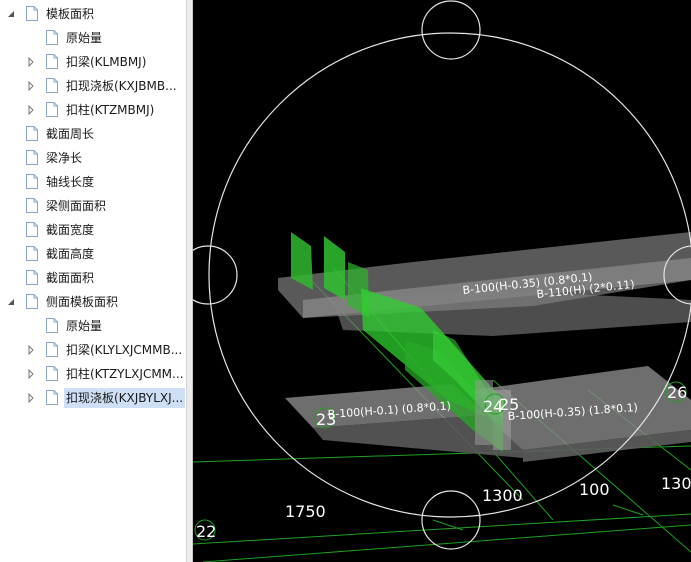  Describe the element at coordinates (189, 281) in the screenshot. I see `panel-splitter` at that location.